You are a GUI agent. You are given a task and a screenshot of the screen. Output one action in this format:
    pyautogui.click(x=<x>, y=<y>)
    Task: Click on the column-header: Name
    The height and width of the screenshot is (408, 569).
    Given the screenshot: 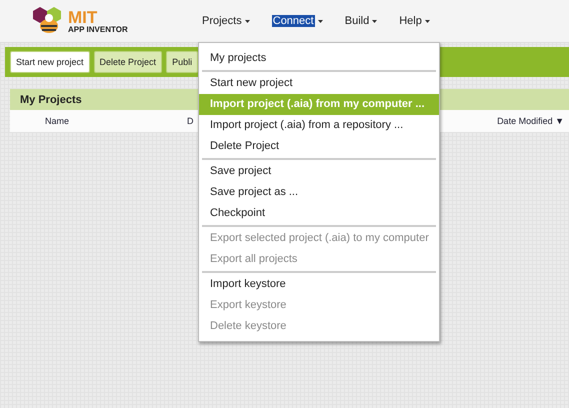 What is the action you would take?
    pyautogui.click(x=57, y=121)
    